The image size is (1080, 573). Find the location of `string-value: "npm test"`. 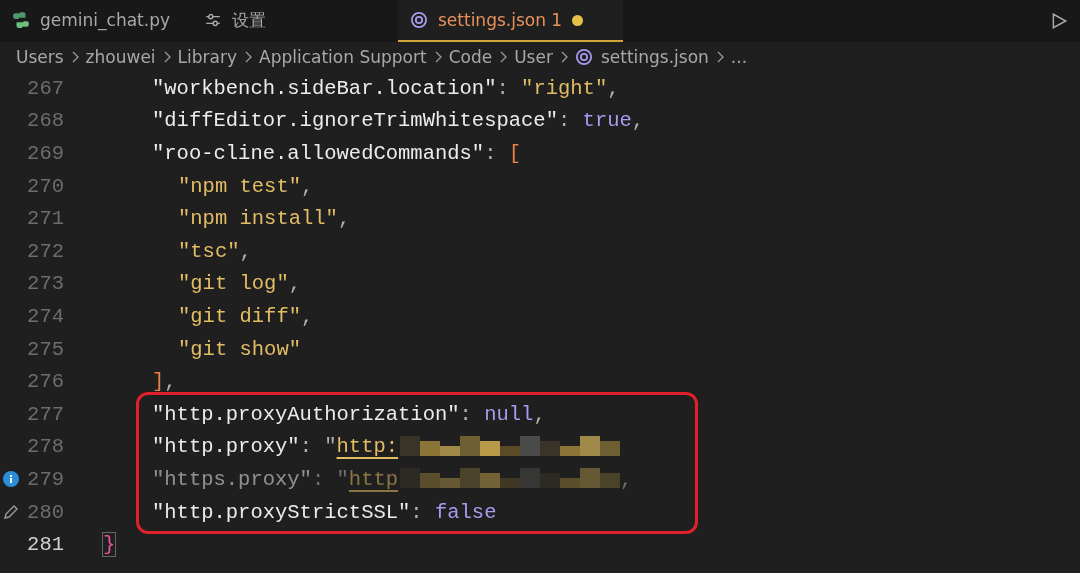

string-value: "npm test" is located at coordinates (240, 186).